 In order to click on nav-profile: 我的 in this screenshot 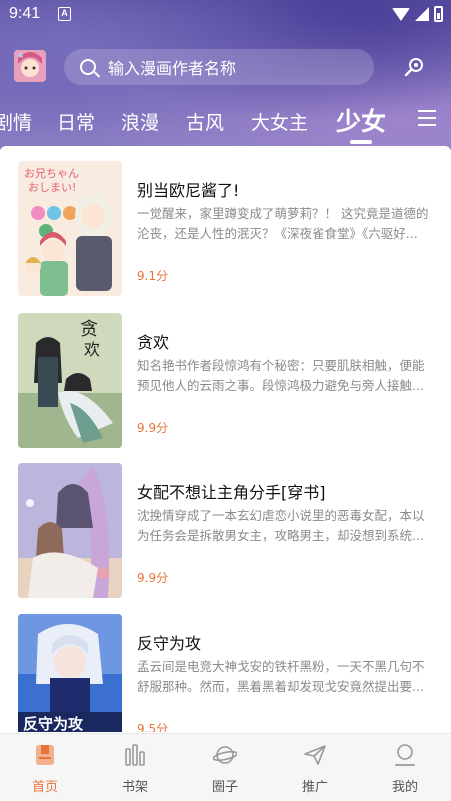, I will do `click(405, 767)`.